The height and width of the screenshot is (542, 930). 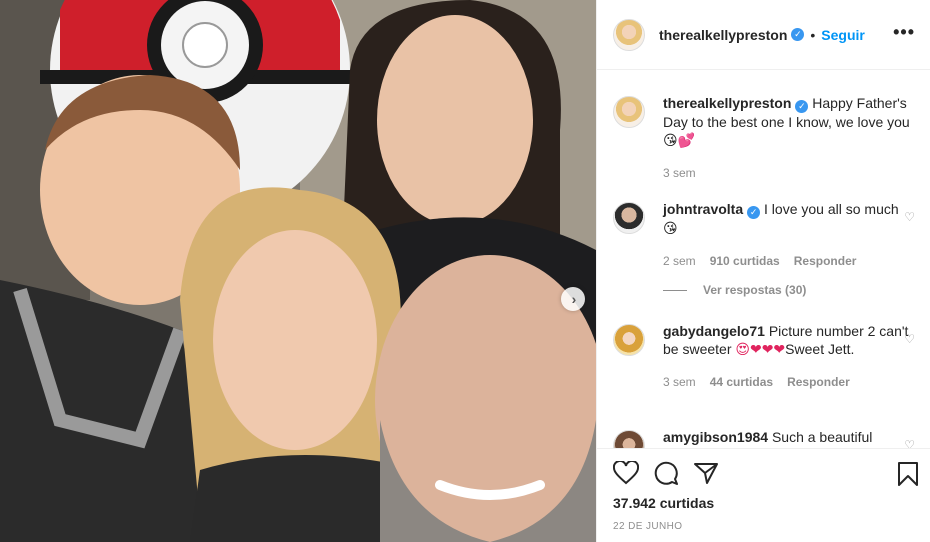 What do you see at coordinates (714, 331) in the screenshot?
I see `comment-username: gabydangelo71` at bounding box center [714, 331].